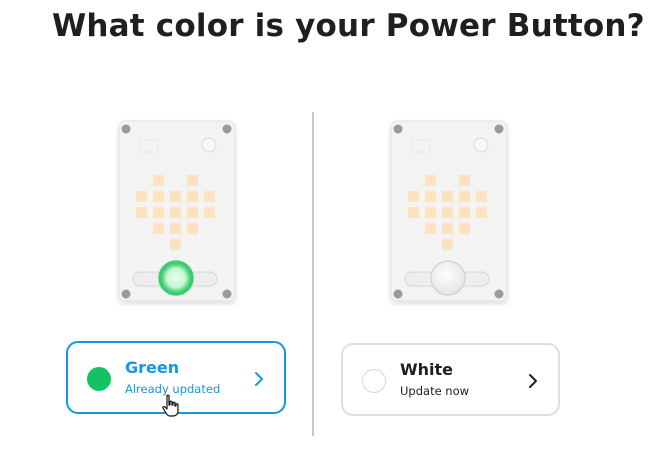 Image resolution: width=660 pixels, height=476 pixels. Describe the element at coordinates (427, 369) in the screenshot. I see `option-label: White` at that location.